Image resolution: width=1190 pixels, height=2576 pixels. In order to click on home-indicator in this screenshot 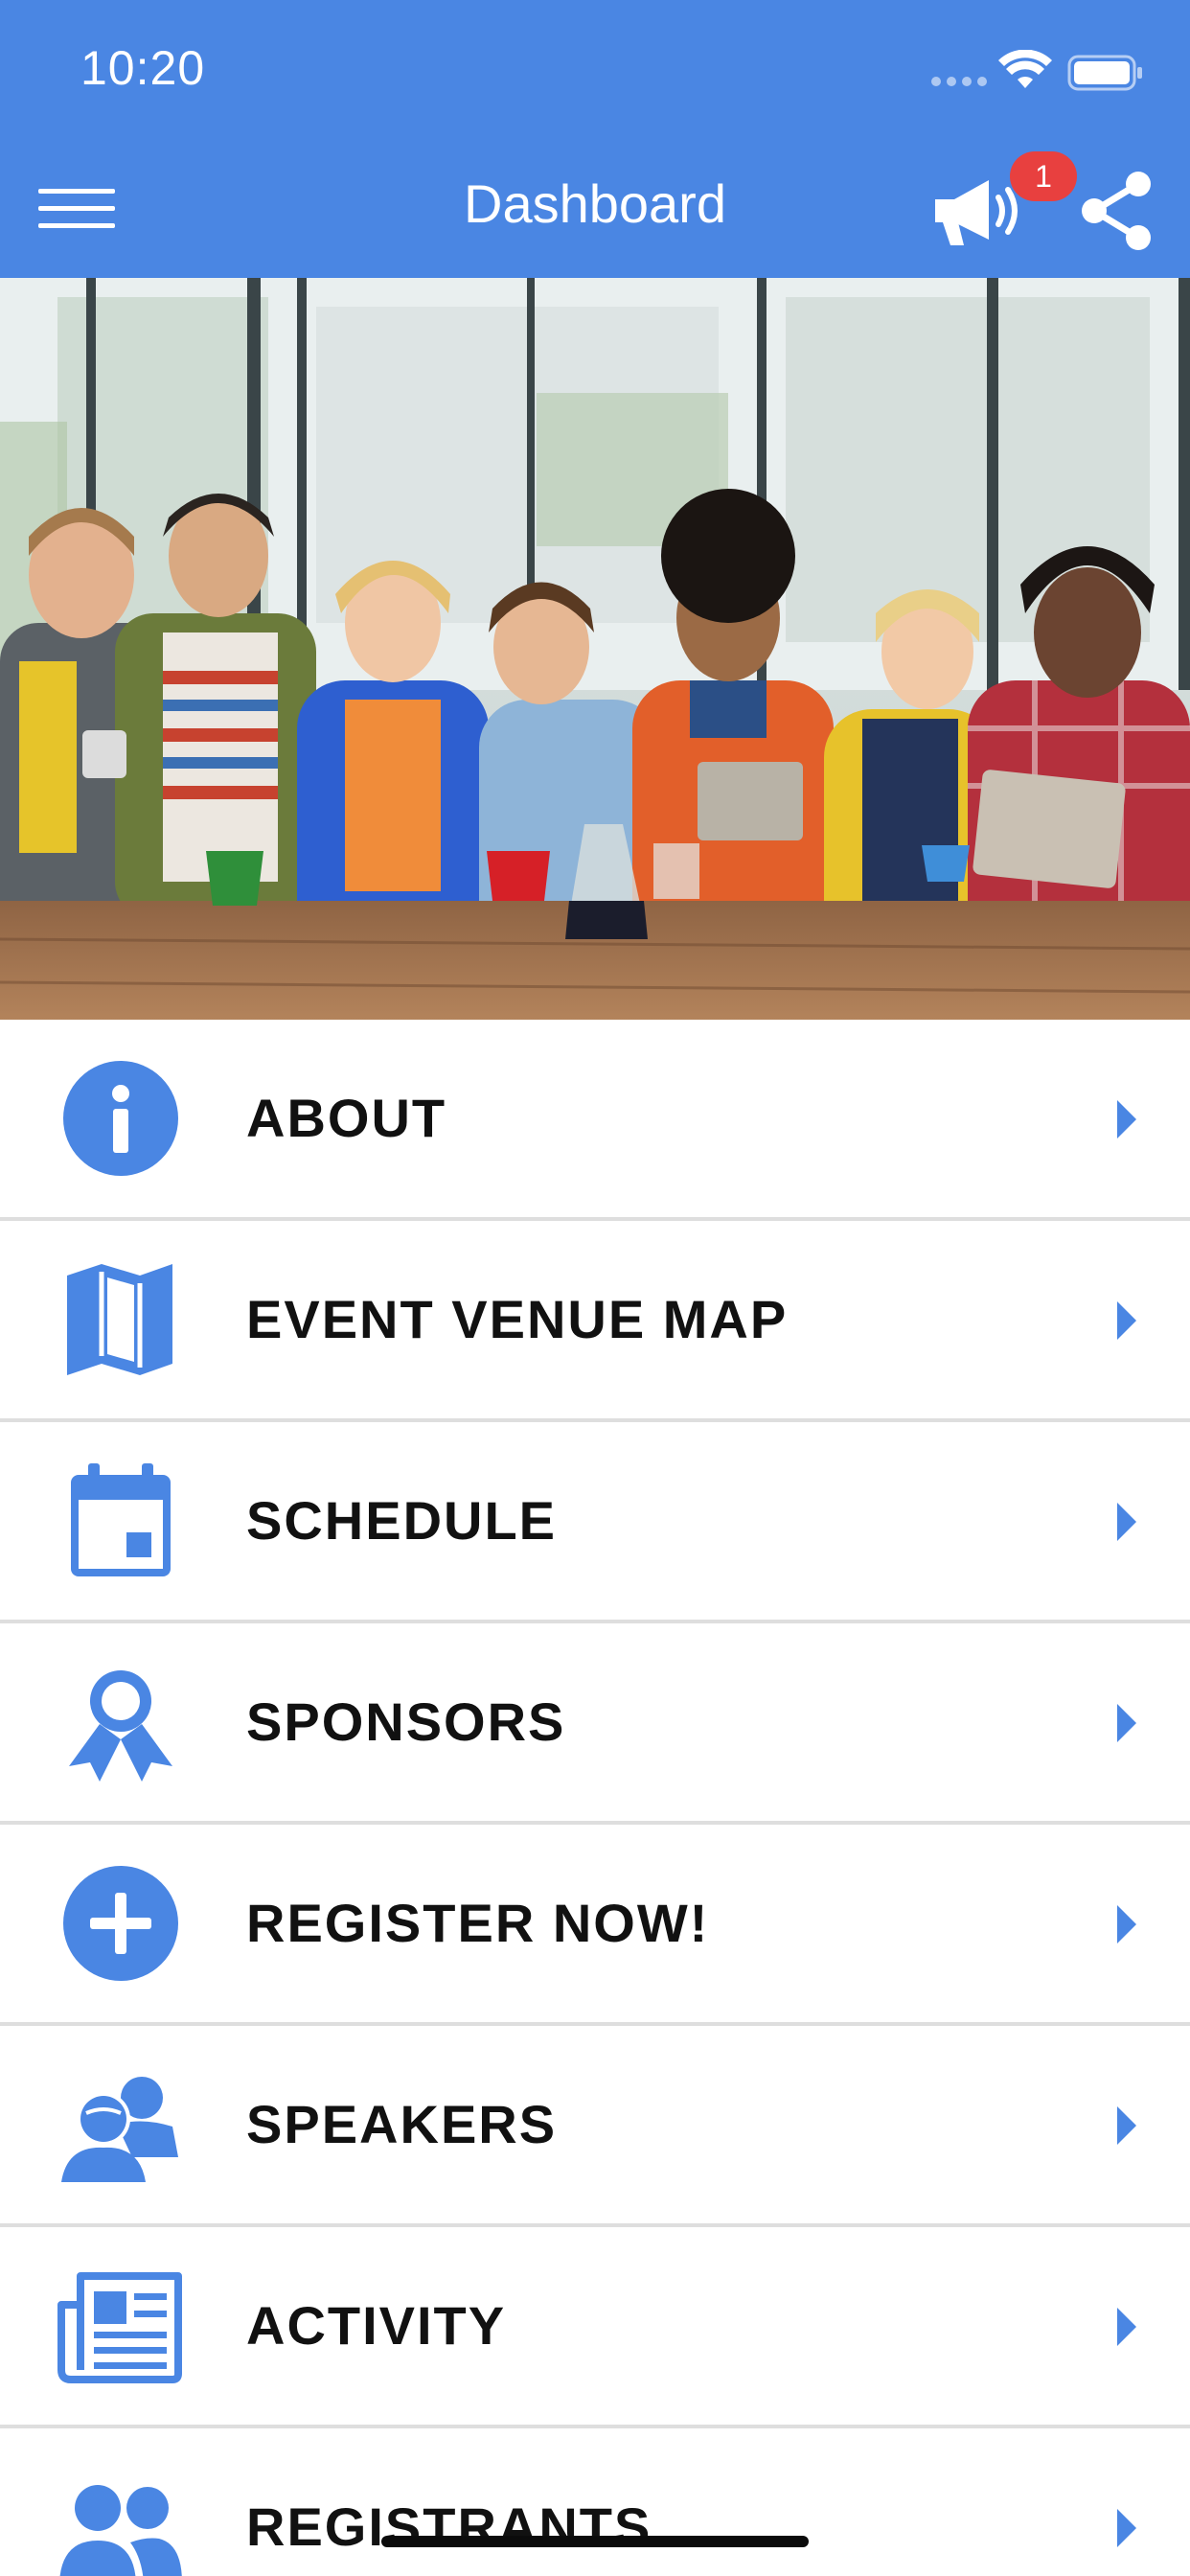, I will do `click(595, 2541)`.